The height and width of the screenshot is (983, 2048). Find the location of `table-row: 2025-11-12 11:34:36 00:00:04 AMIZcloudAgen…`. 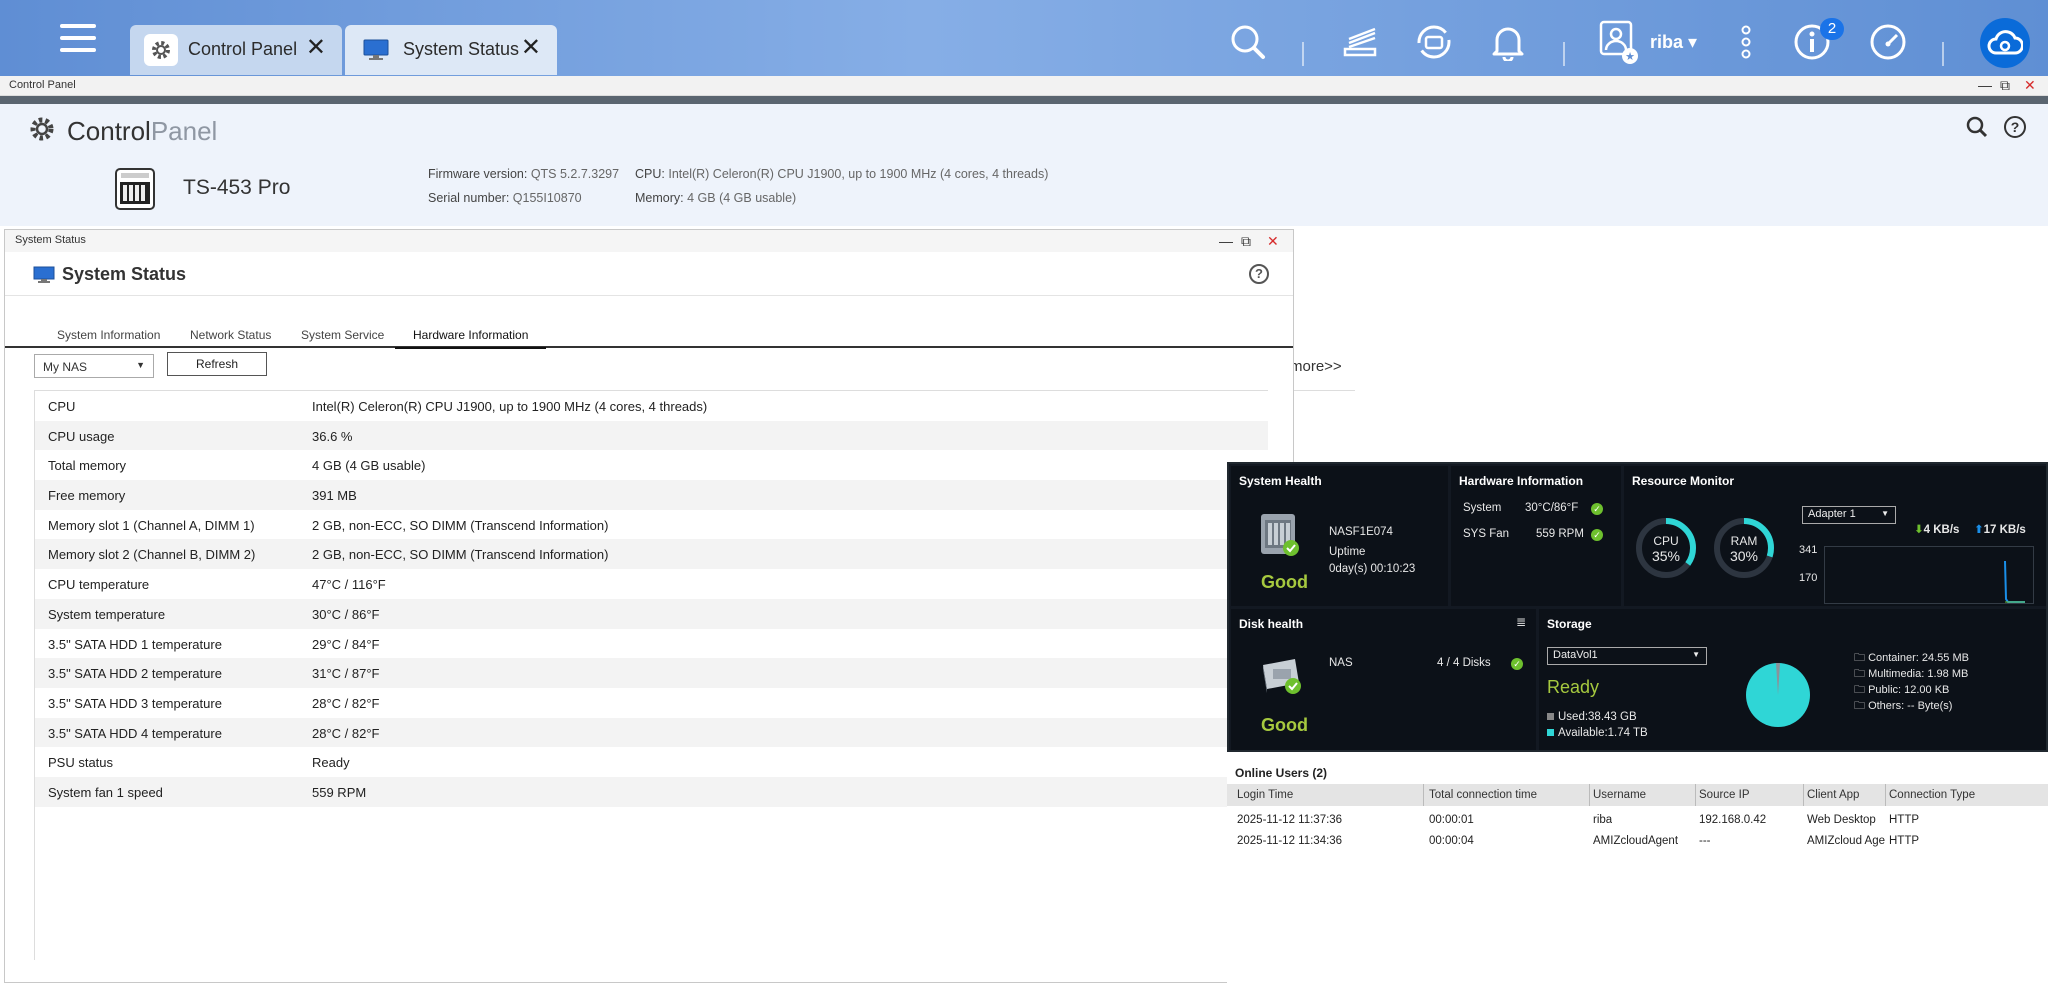

table-row: 2025-11-12 11:34:36 00:00:04 AMIZcloudAgen… is located at coordinates (1637, 841).